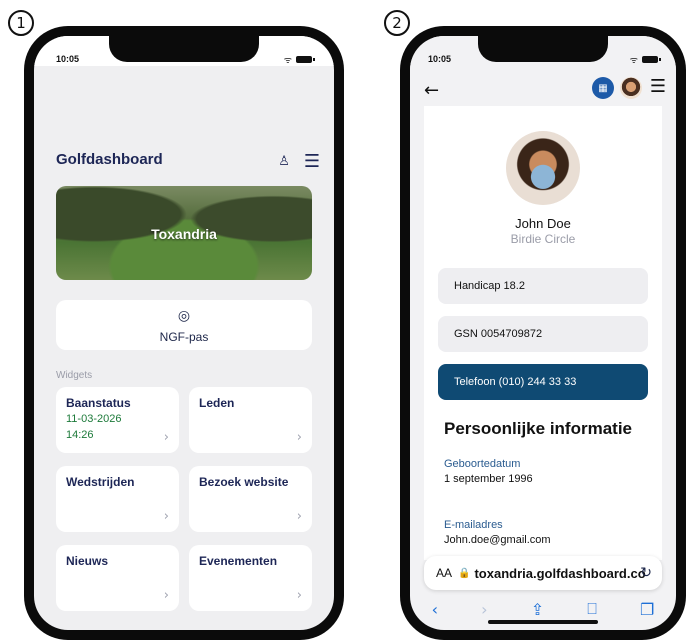 The height and width of the screenshot is (642, 689). What do you see at coordinates (184, 325) in the screenshot?
I see `ngf-pass-card: ◎ NGF-pas` at bounding box center [184, 325].